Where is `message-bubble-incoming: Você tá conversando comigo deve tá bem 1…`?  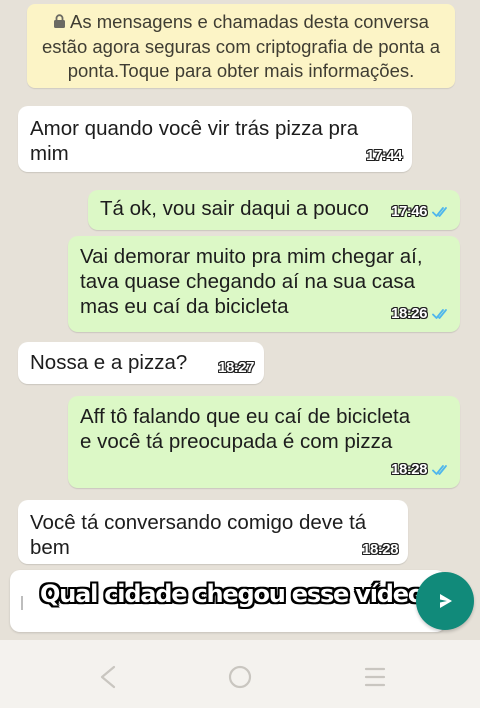 message-bubble-incoming: Você tá conversando comigo deve tá bem 1… is located at coordinates (213, 532).